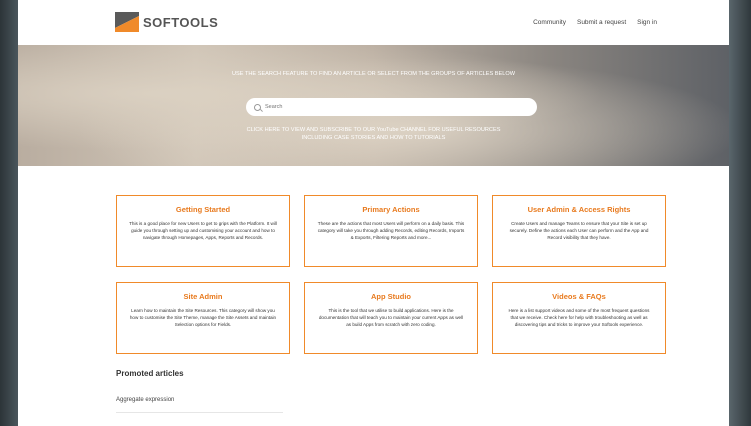  Describe the element at coordinates (257, 107) in the screenshot. I see `search-icon` at that location.